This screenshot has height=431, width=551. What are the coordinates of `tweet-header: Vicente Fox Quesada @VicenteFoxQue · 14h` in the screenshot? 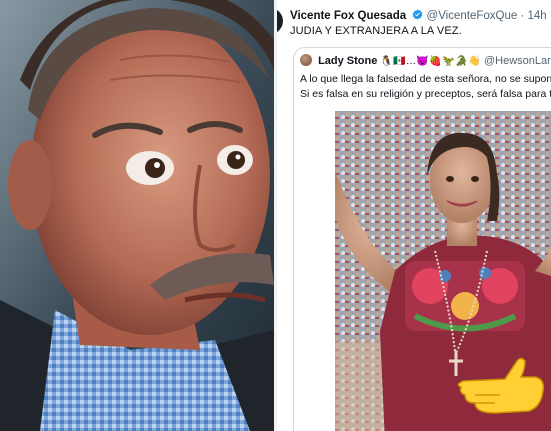 It's located at (420, 16).